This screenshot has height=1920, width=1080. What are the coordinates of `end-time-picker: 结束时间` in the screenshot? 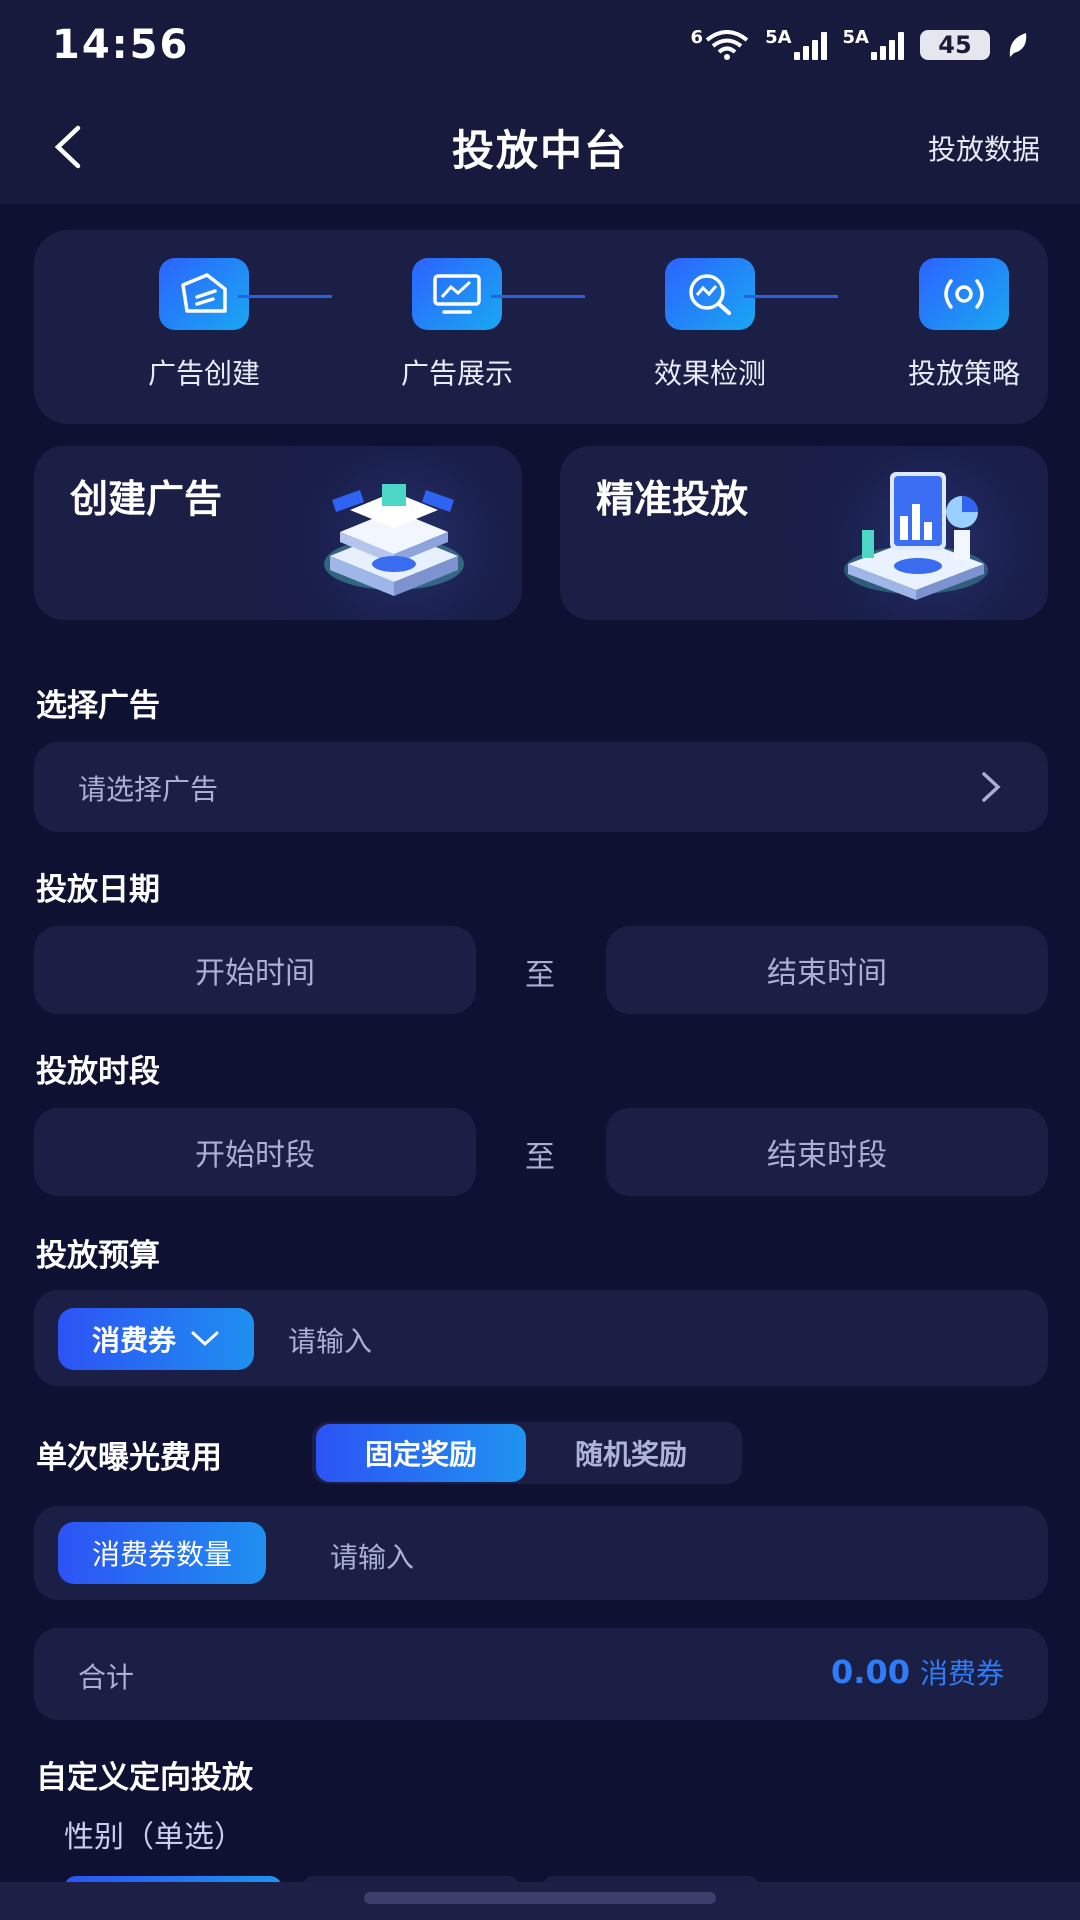 It's located at (827, 970).